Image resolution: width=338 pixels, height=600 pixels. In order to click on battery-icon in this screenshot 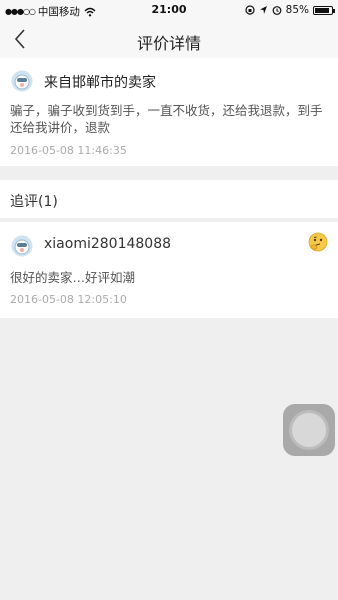, I will do `click(324, 10)`.